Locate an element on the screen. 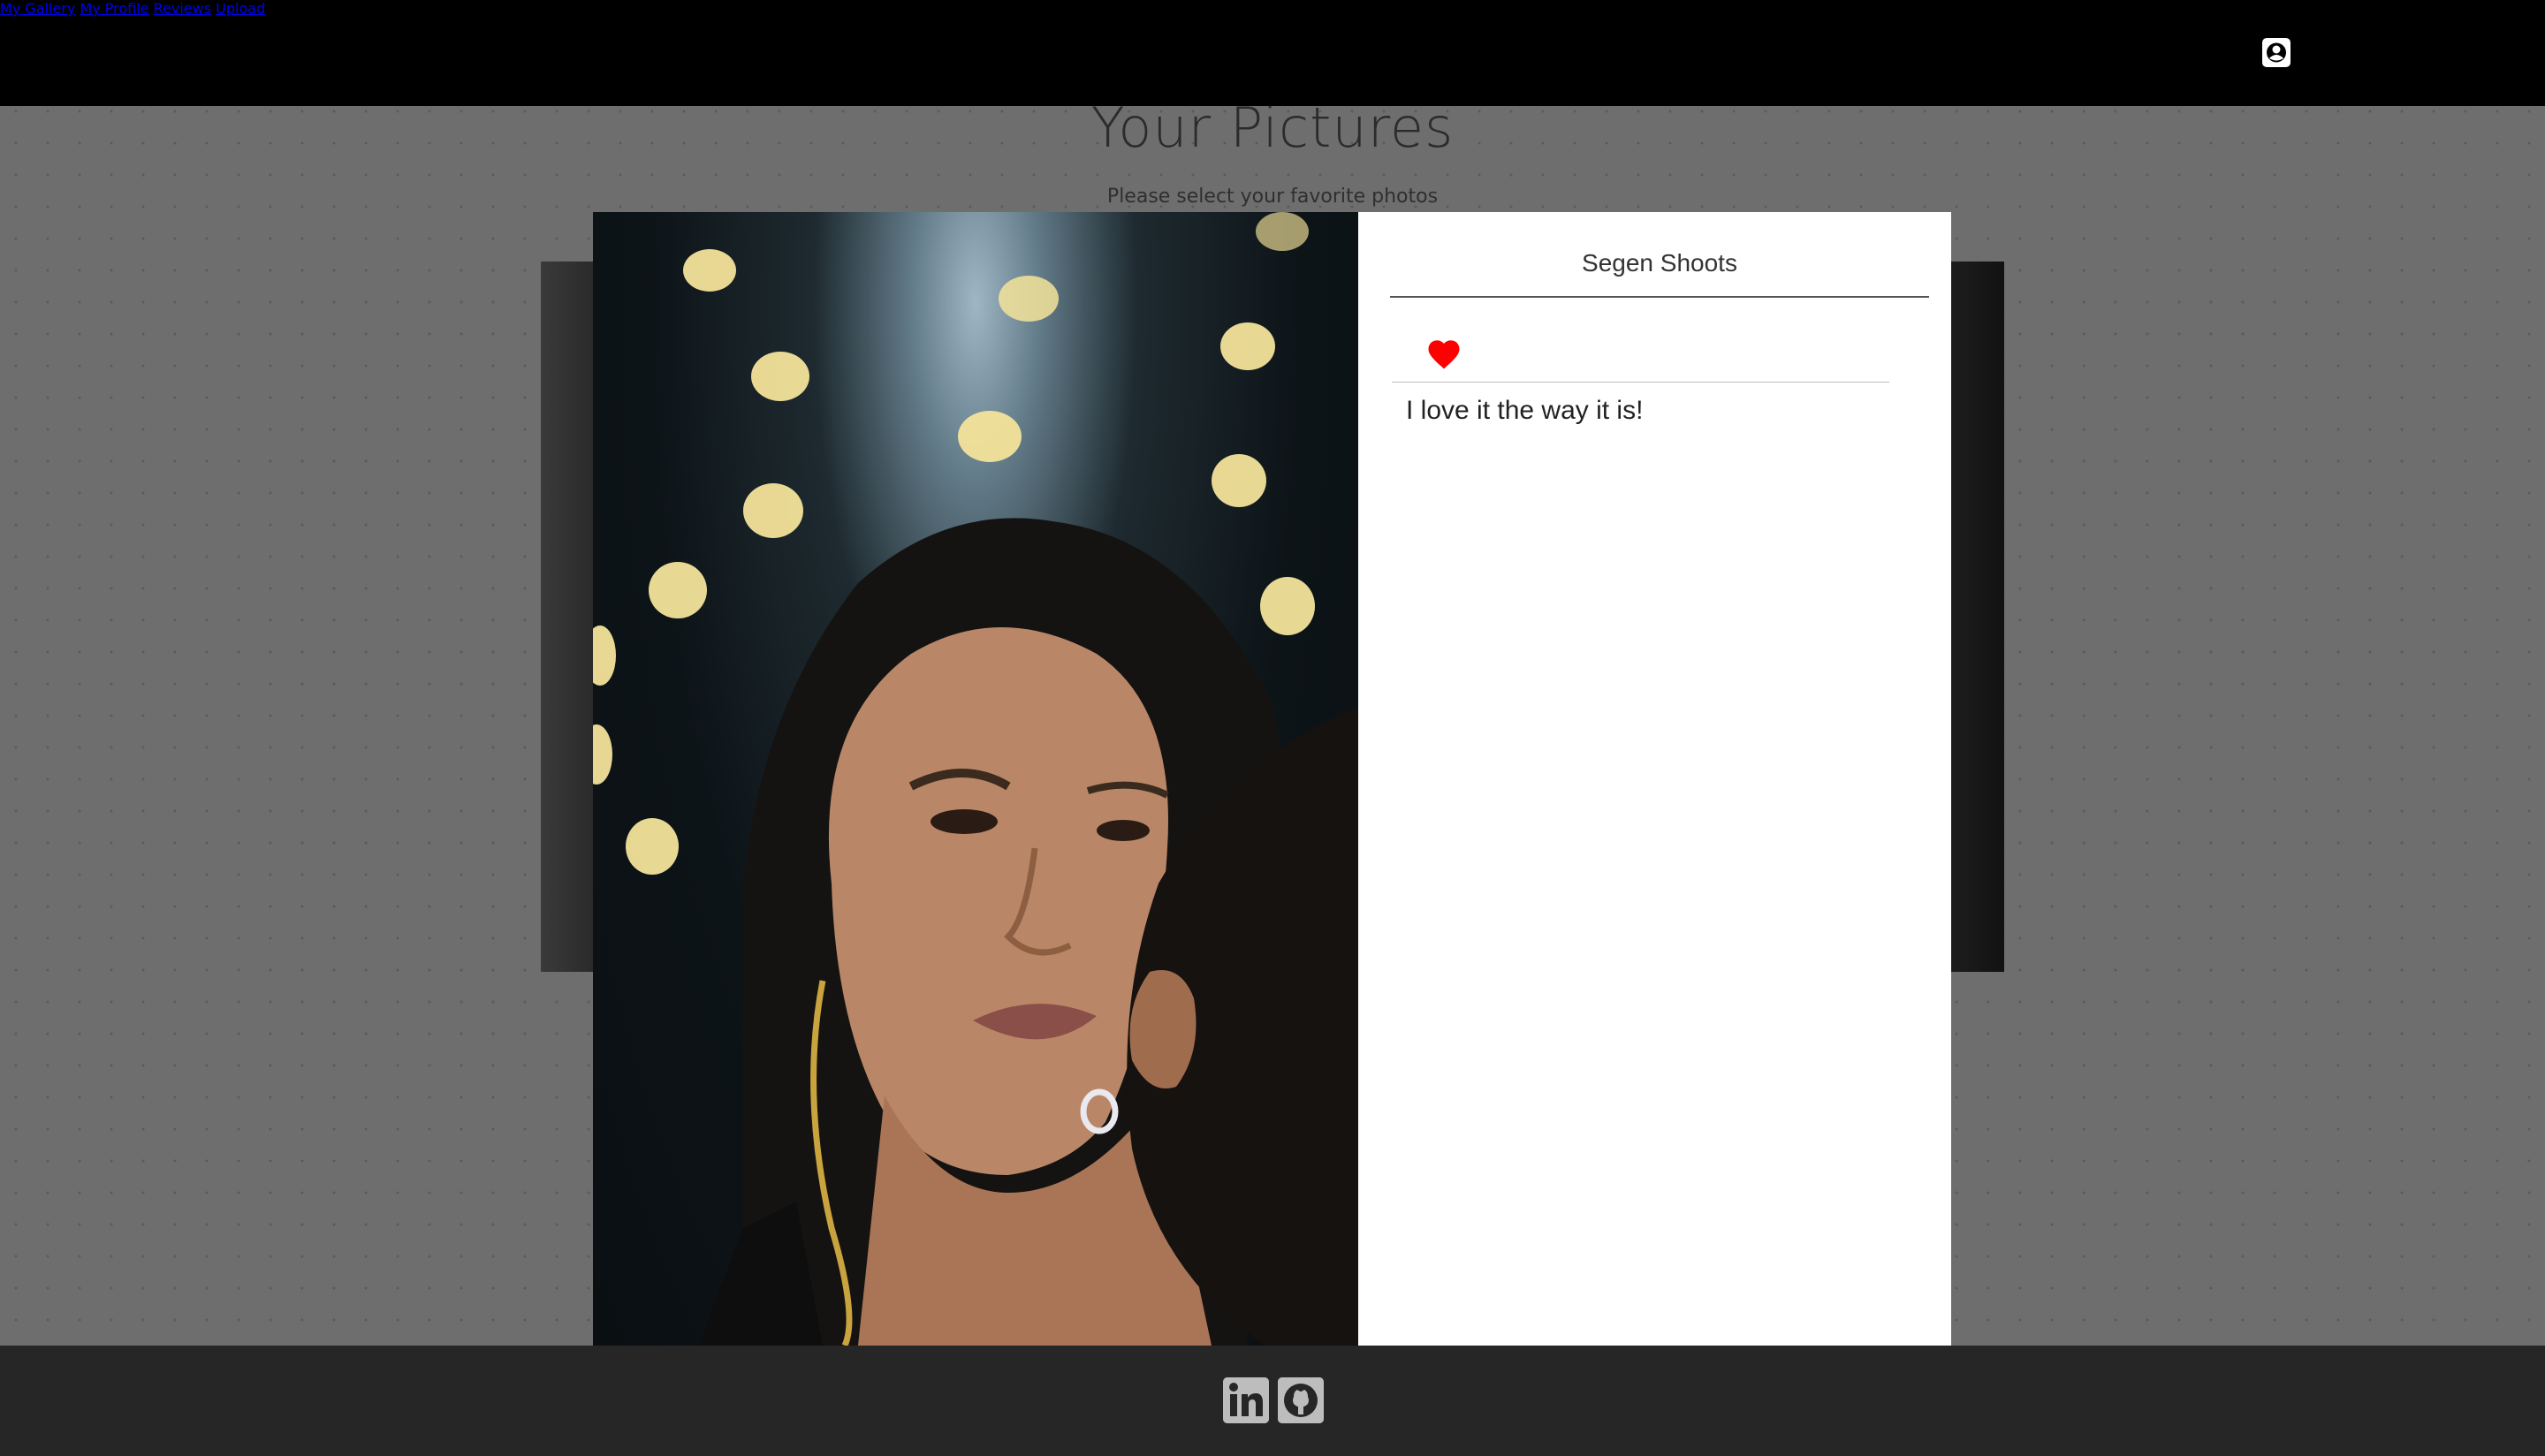 This screenshot has height=1456, width=2545. linkedin-icon is located at coordinates (1246, 1400).